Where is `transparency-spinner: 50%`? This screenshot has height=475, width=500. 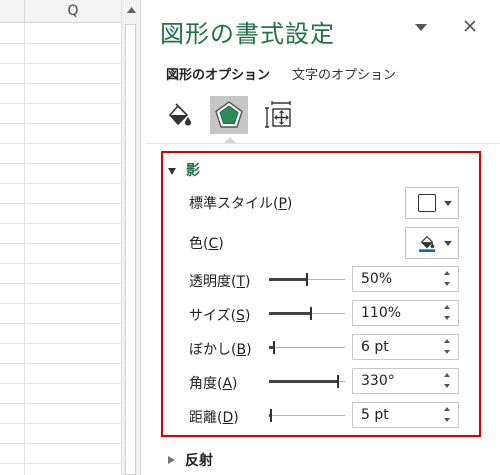 transparency-spinner: 50% is located at coordinates (405, 279).